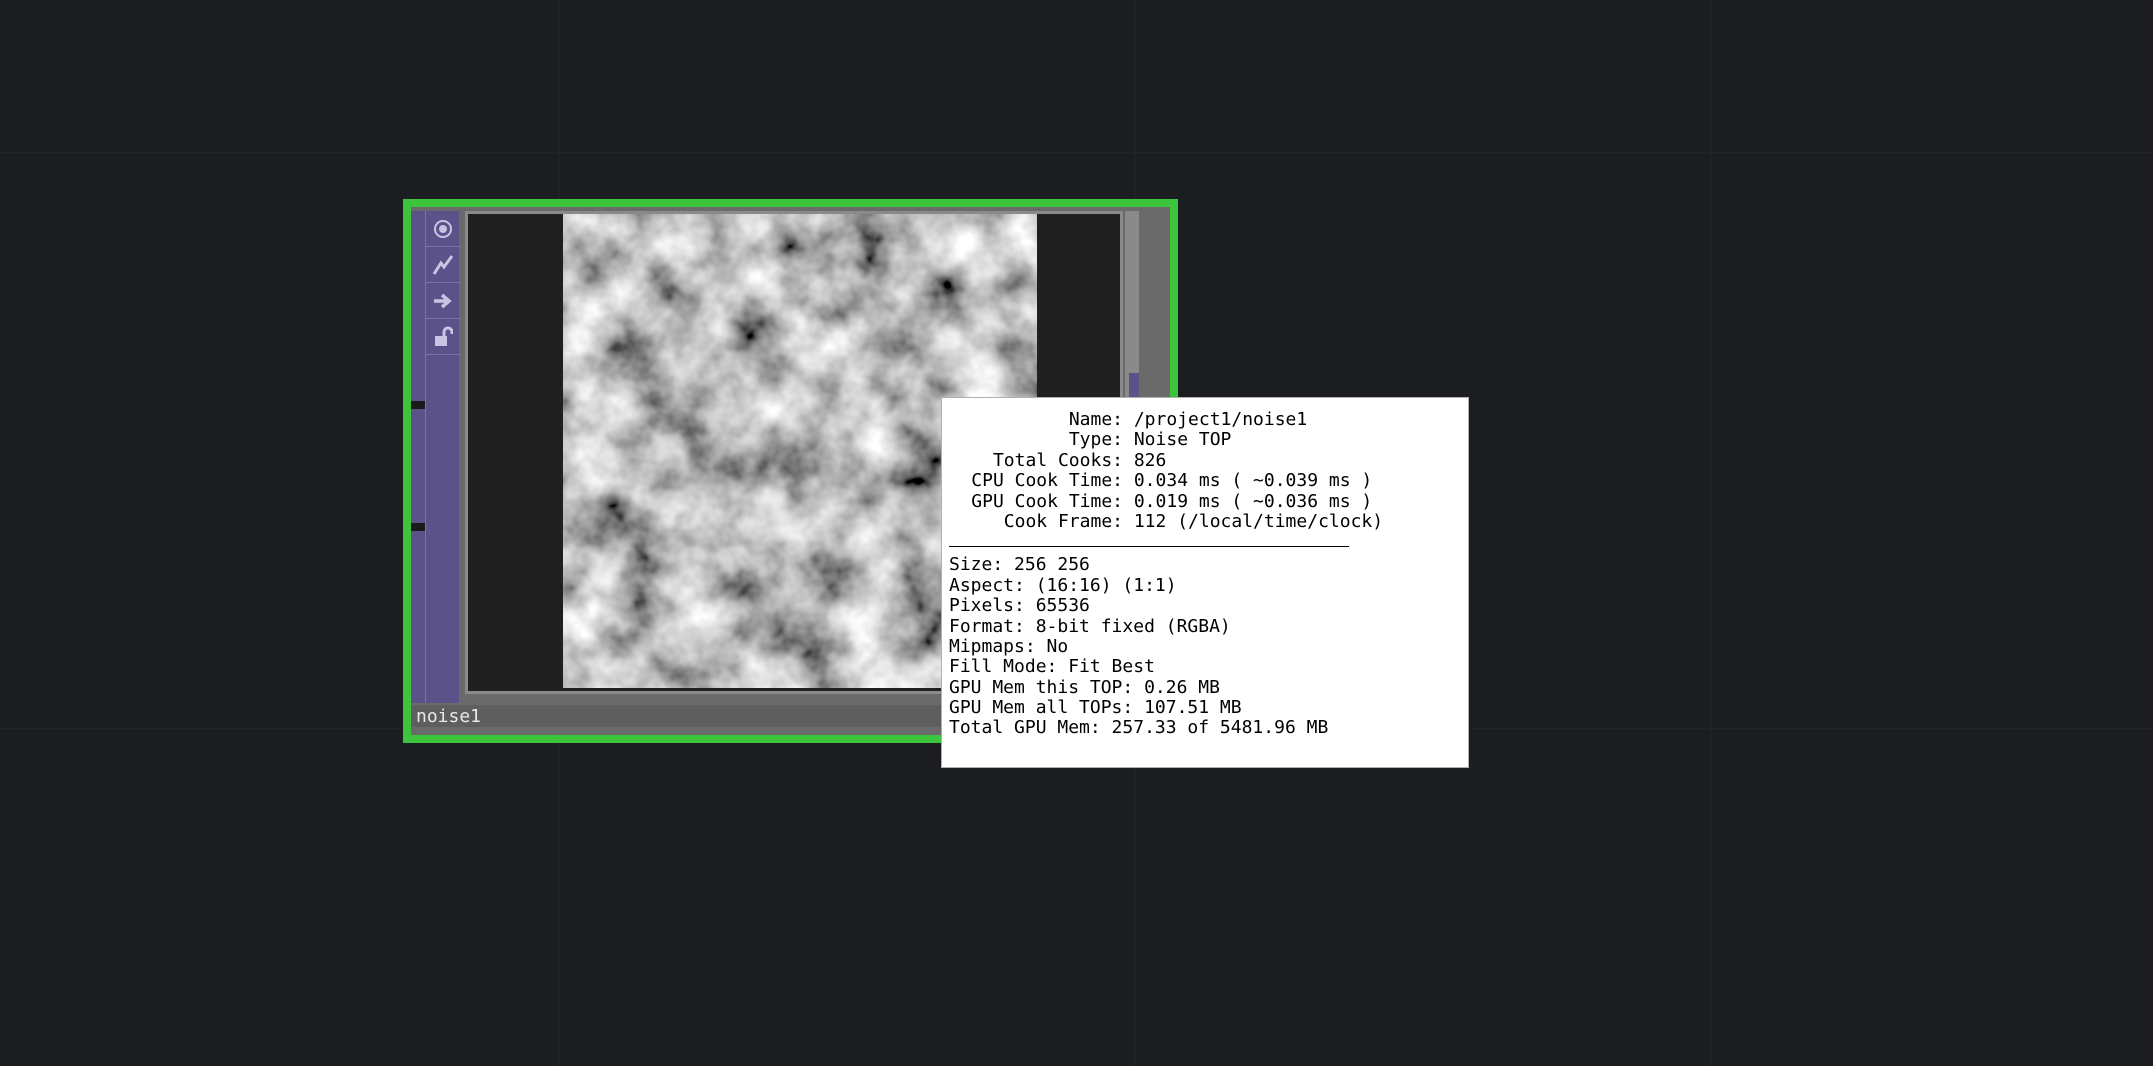 Image resolution: width=2153 pixels, height=1066 pixels. Describe the element at coordinates (1090, 626) in the screenshot. I see `info-detail: Format: 8-bit fixed (RGBA)` at that location.